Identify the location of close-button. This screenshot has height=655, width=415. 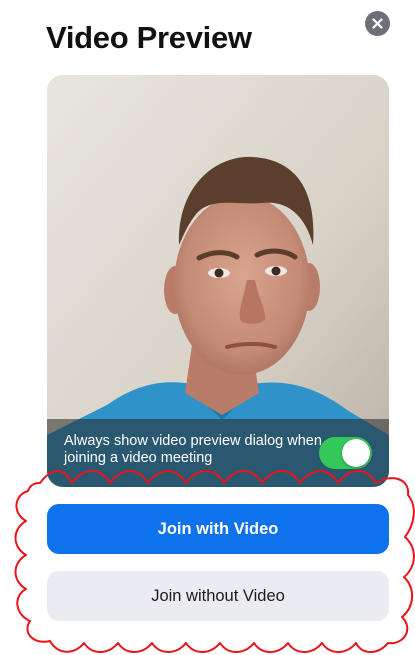
(377, 23).